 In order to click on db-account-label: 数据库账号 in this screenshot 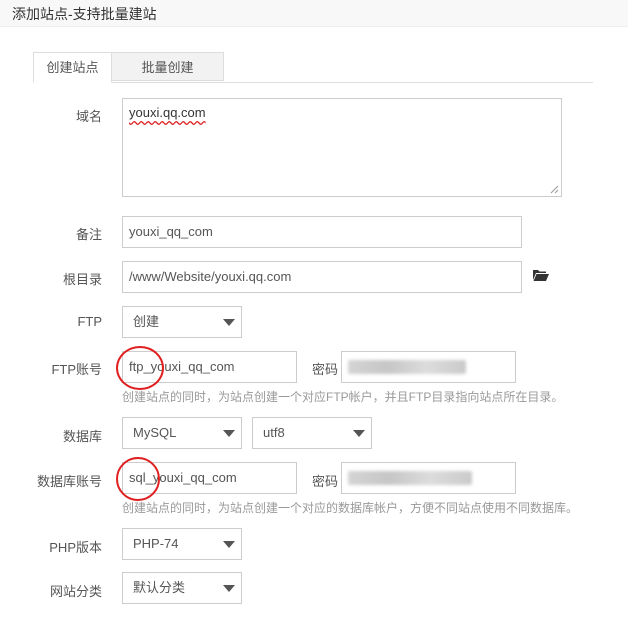, I will do `click(69, 481)`.